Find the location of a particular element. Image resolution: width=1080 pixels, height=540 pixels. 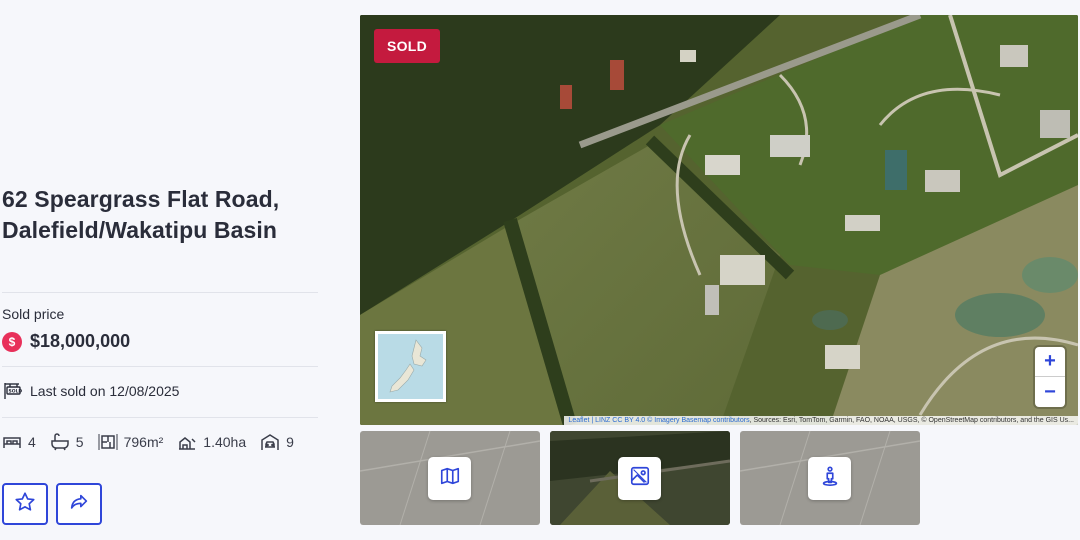

feature-bedrooms: 4 is located at coordinates (19, 442).